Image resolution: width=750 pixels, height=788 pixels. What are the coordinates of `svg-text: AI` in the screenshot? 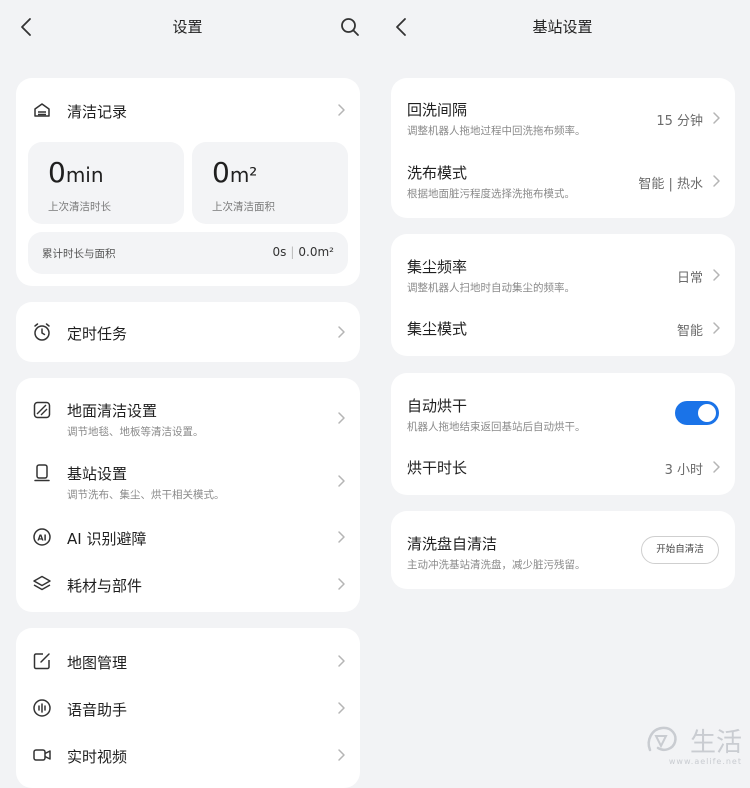 It's located at (41, 538).